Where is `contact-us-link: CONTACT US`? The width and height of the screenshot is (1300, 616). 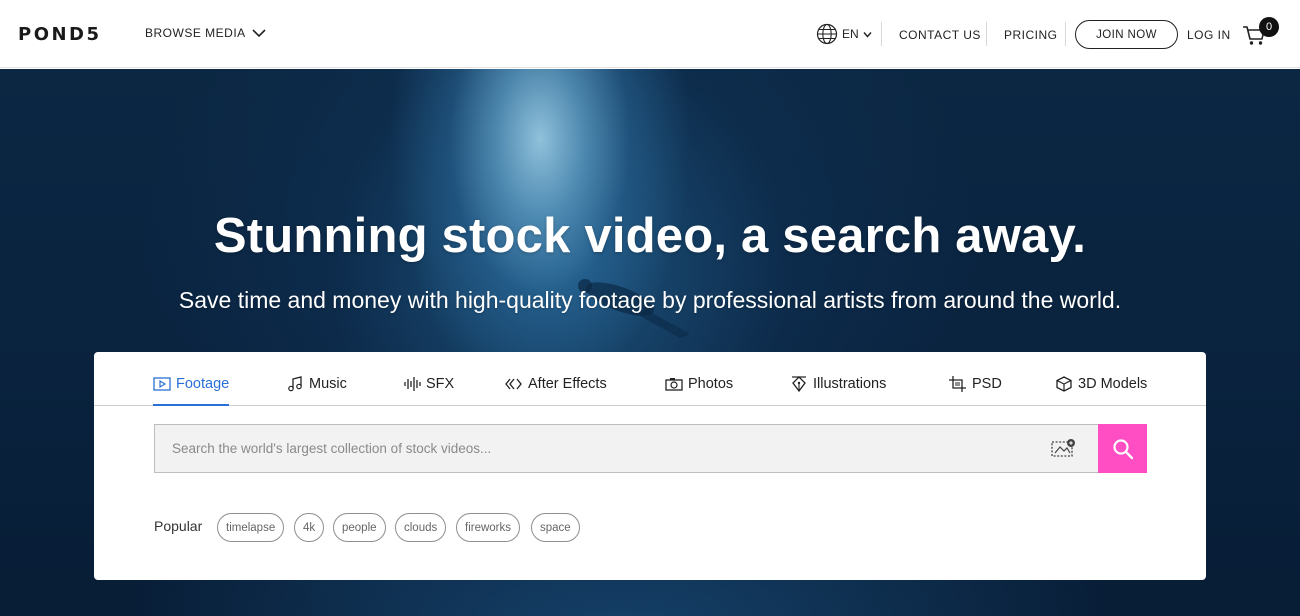 contact-us-link: CONTACT US is located at coordinates (940, 35).